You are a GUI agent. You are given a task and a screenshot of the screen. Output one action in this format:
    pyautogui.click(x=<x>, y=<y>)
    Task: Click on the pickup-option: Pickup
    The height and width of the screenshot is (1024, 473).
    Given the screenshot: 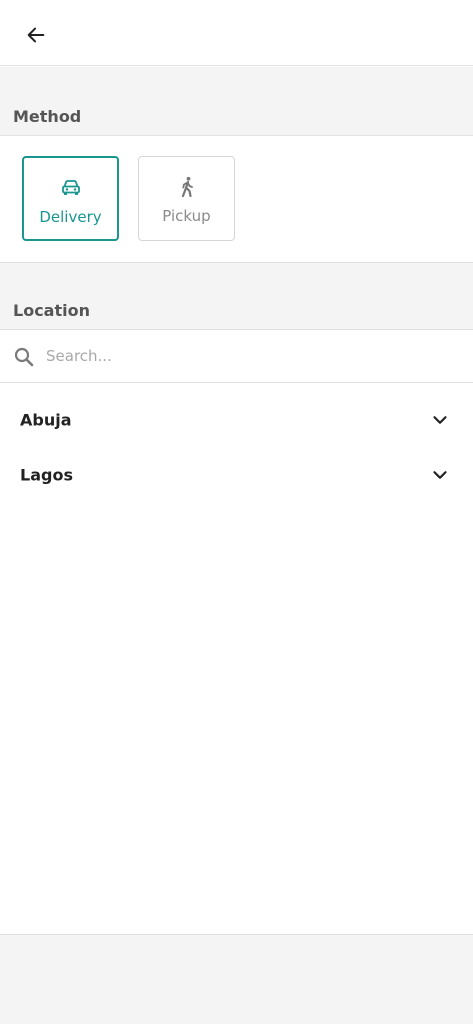 What is the action you would take?
    pyautogui.click(x=186, y=198)
    